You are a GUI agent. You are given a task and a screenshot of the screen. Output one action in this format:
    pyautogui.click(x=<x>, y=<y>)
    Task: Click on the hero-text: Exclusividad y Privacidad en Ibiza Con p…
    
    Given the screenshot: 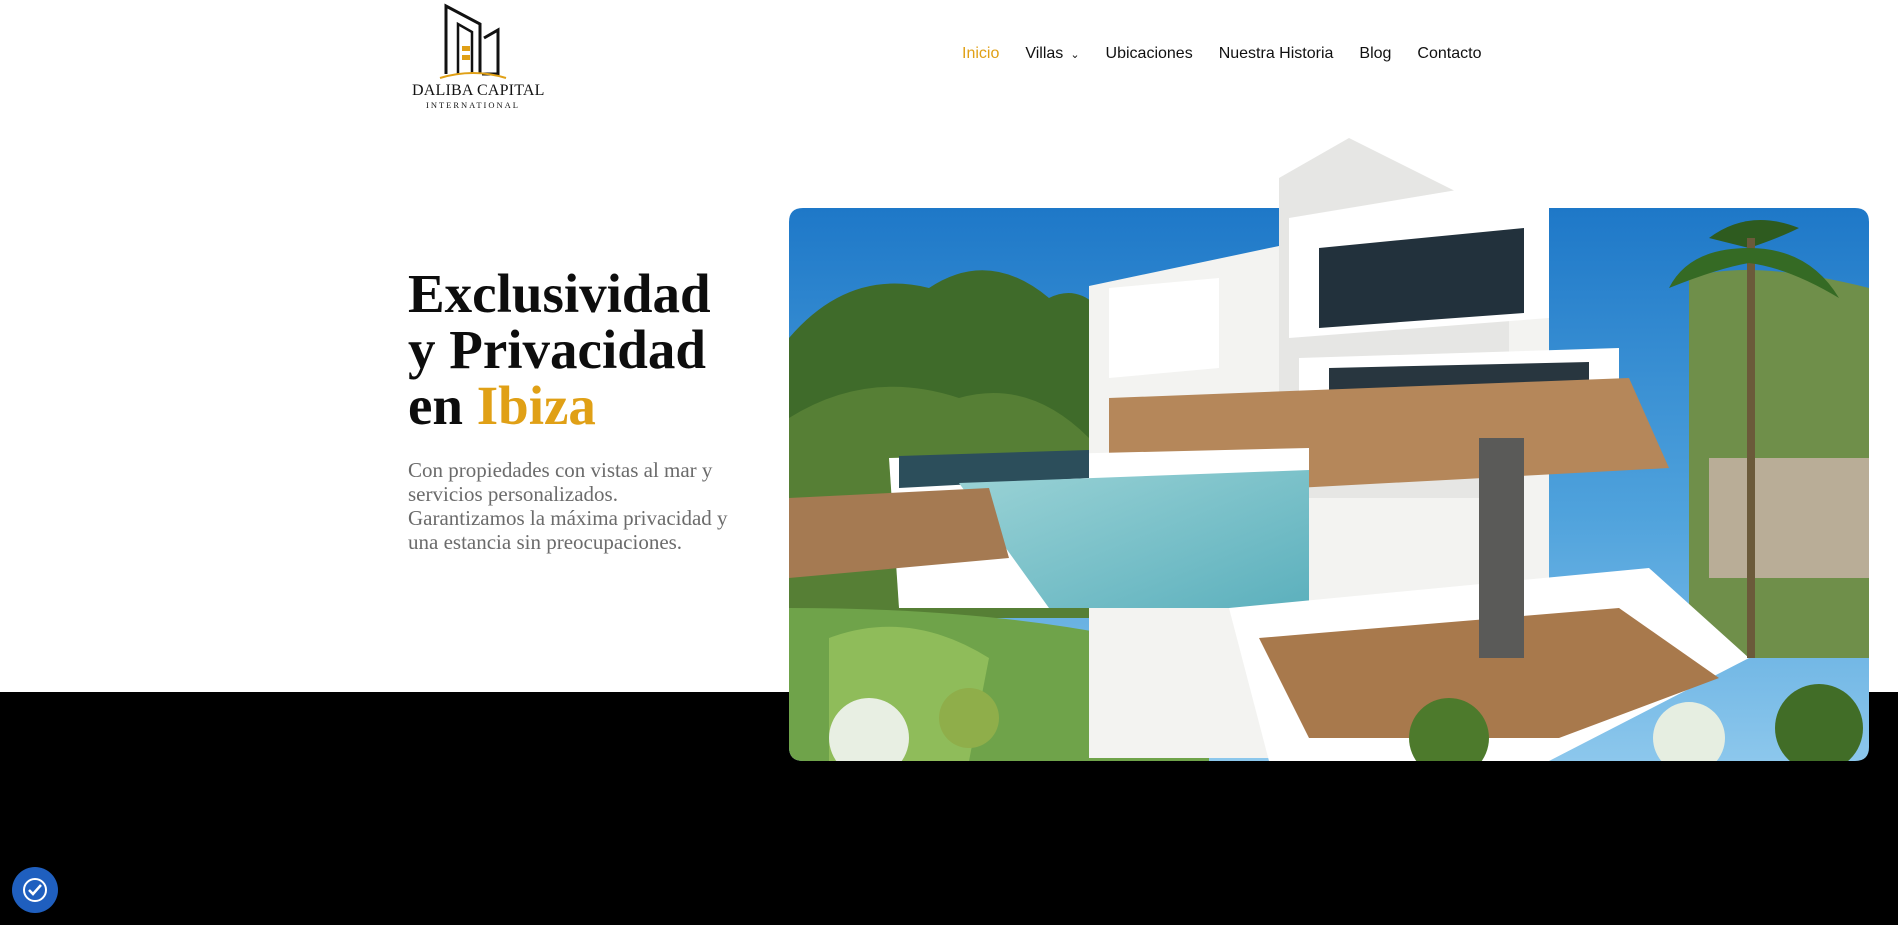 What is the action you would take?
    pyautogui.click(x=573, y=410)
    